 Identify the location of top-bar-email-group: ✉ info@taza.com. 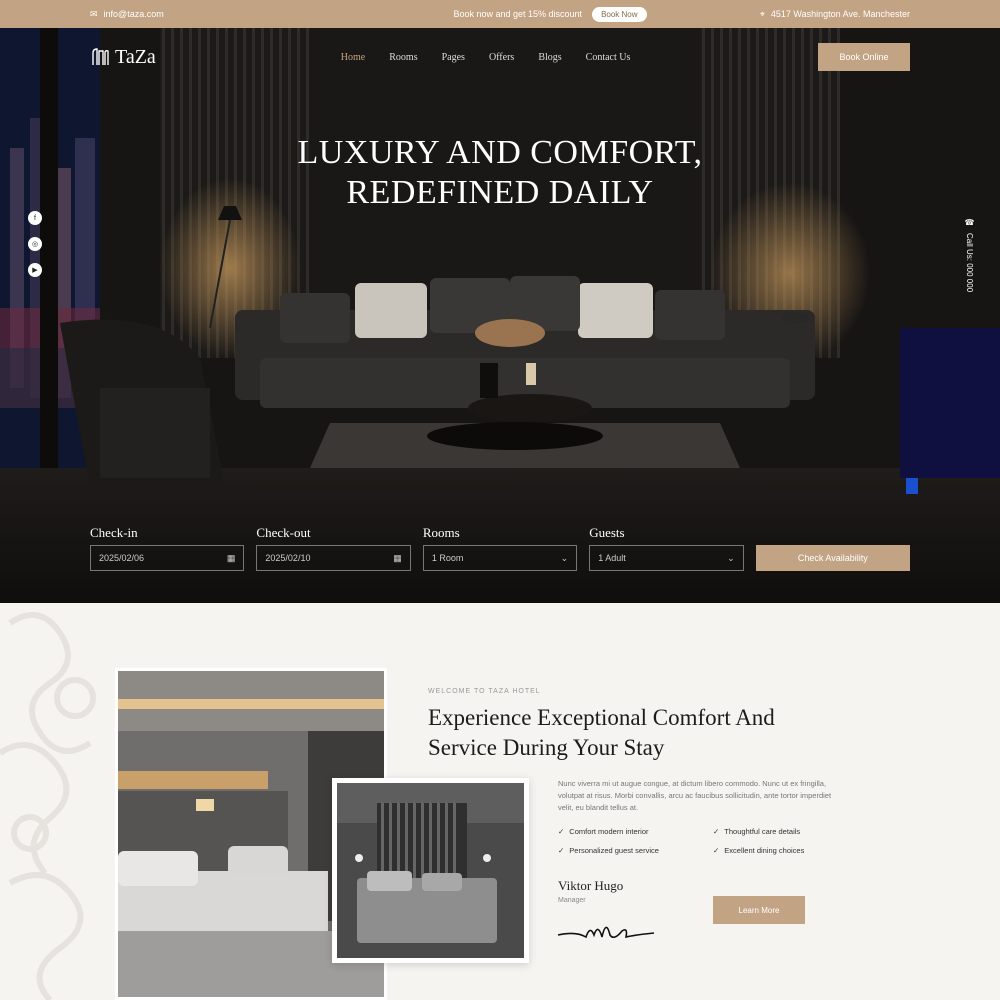
(240, 14).